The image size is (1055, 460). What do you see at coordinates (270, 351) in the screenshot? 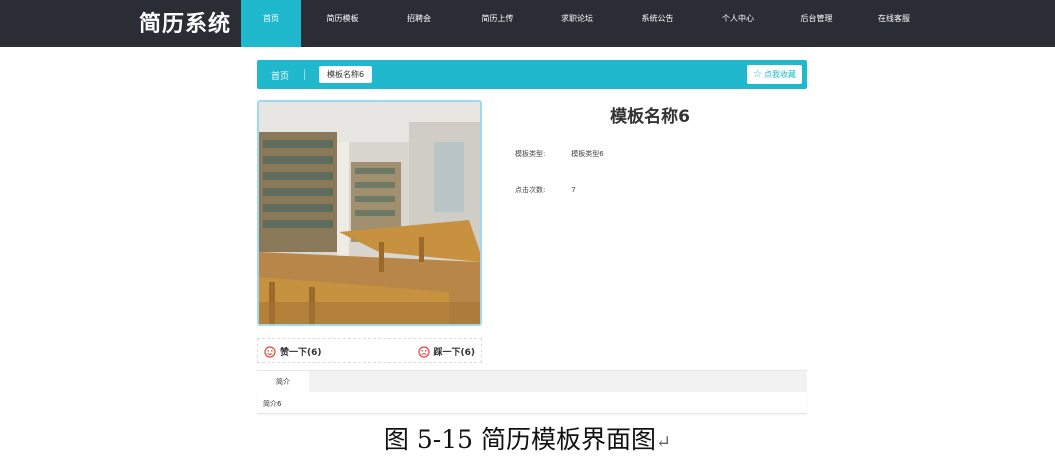
I see `smile-icon` at bounding box center [270, 351].